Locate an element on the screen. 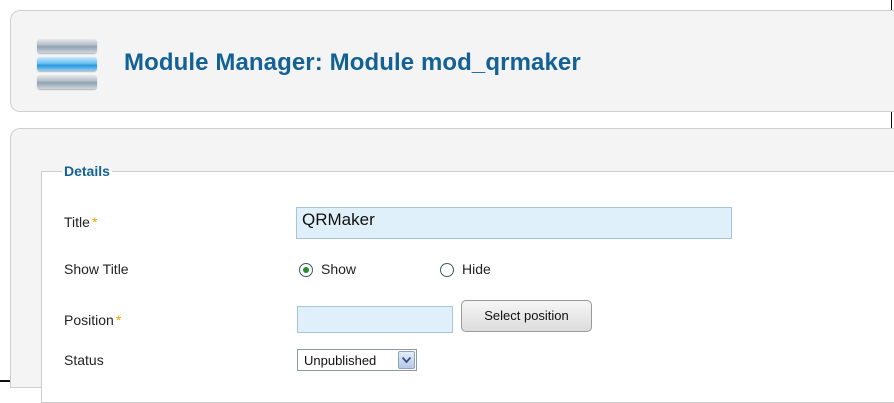  details-legend: Details is located at coordinates (87, 171).